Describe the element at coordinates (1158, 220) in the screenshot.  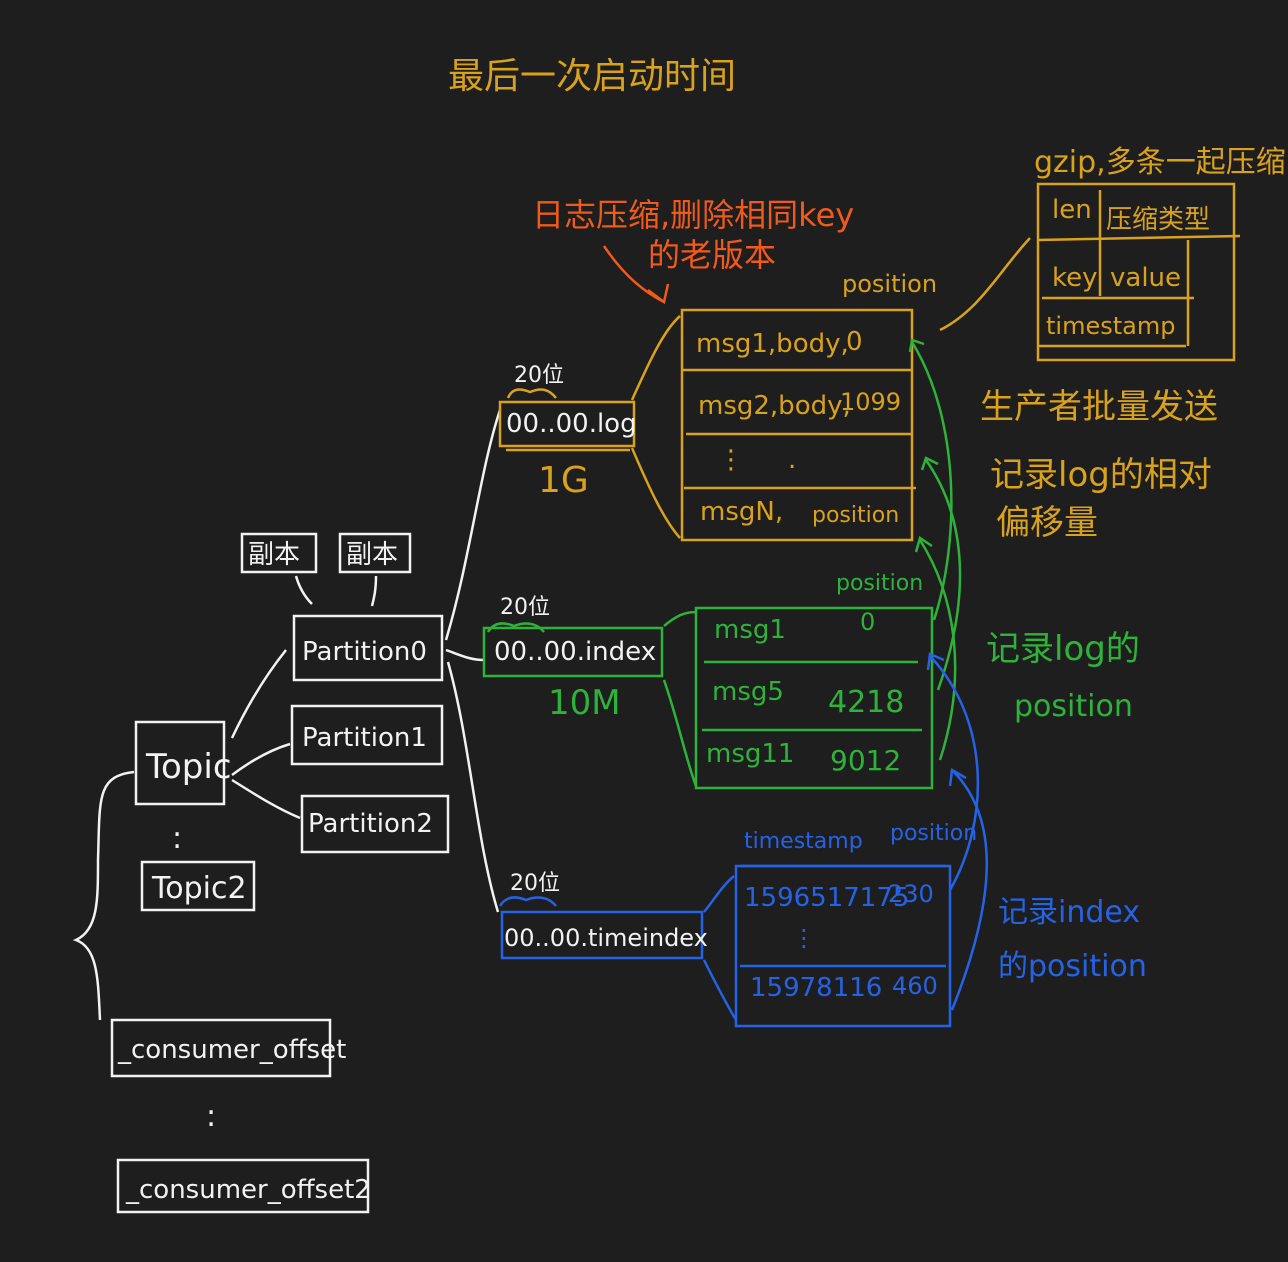
I see `record-attr: 压缩类型` at that location.